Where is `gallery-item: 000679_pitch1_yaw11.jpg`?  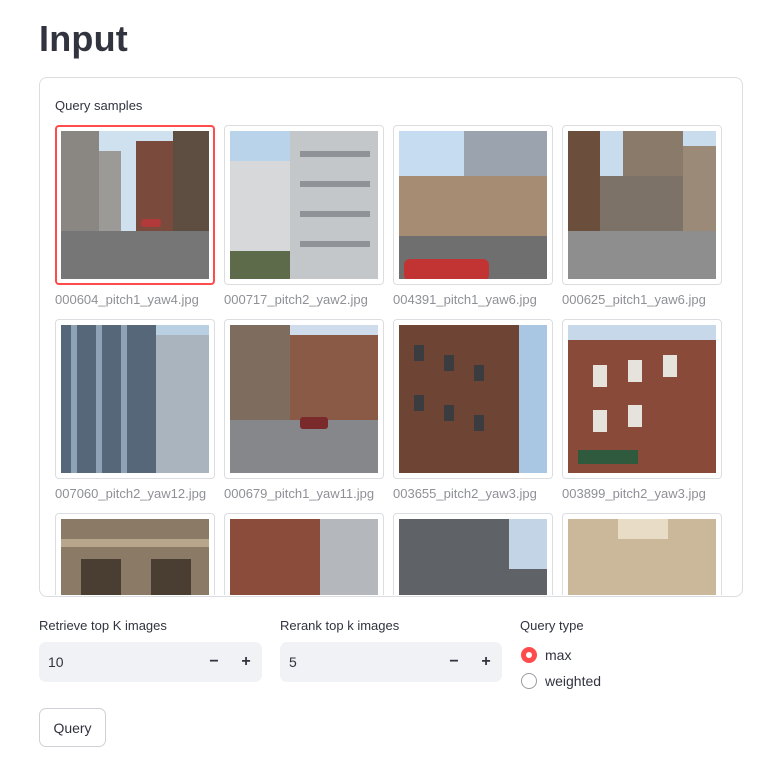
gallery-item: 000679_pitch1_yaw11.jpg is located at coordinates (304, 410).